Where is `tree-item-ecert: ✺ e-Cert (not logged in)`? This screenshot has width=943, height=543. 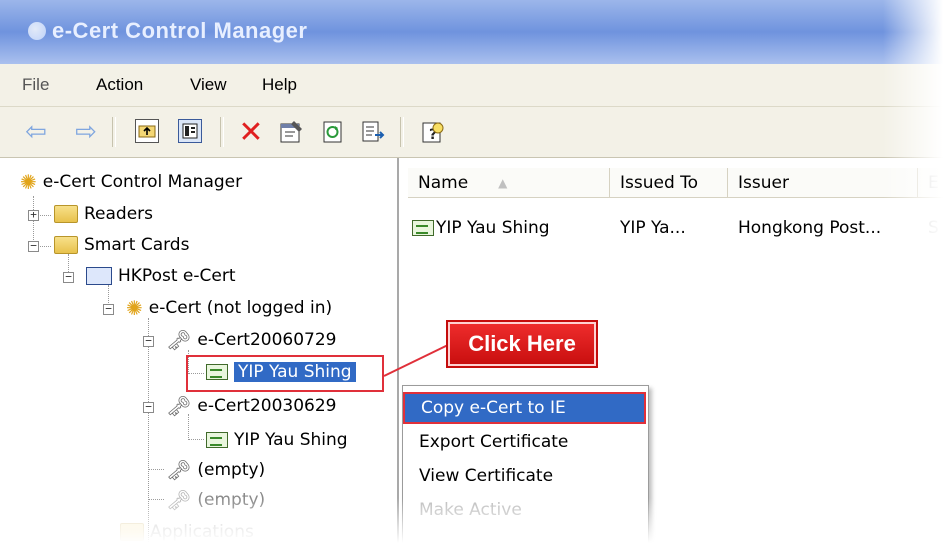
tree-item-ecert: ✺ e-Cert (not logged in) is located at coordinates (229, 308).